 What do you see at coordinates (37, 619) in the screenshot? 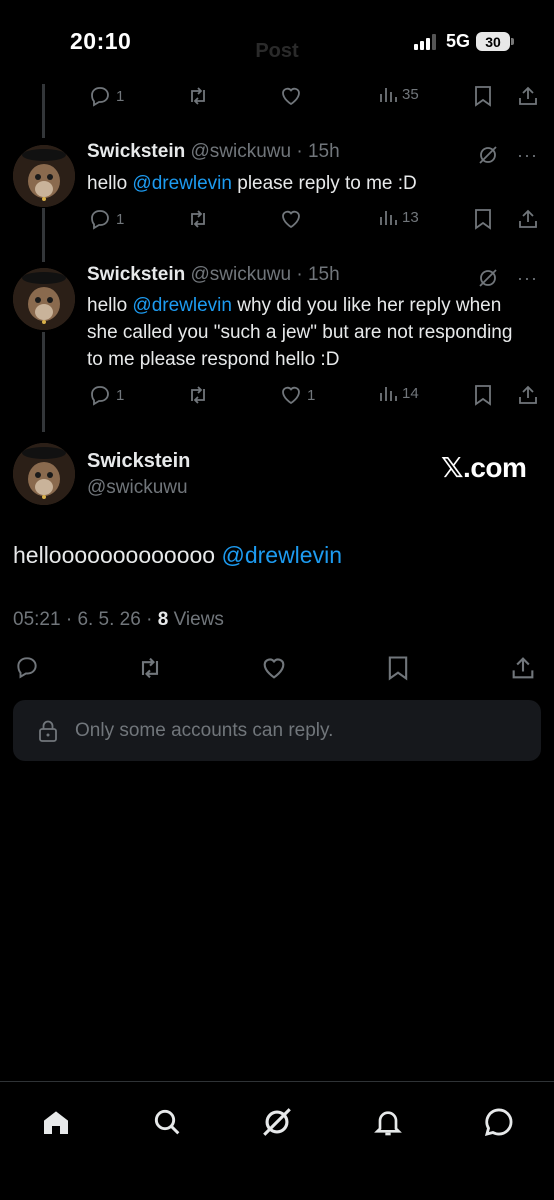
I see `post-time: 05:21` at bounding box center [37, 619].